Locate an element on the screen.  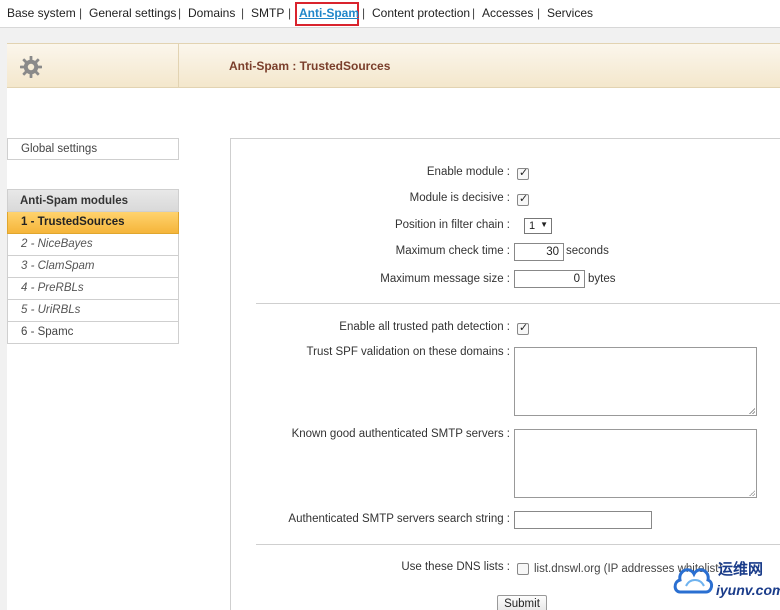
module-decisive-checkbox is located at coordinates (523, 199).